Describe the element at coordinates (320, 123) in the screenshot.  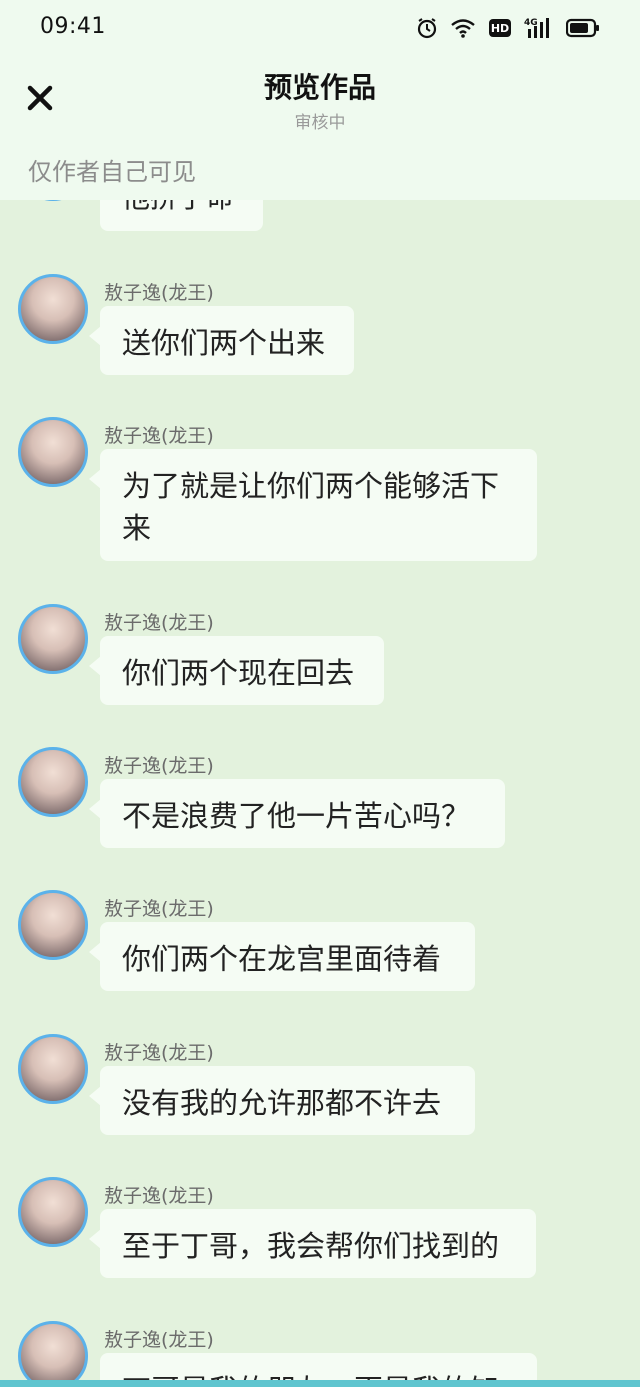
I see `review-status: 审核中` at that location.